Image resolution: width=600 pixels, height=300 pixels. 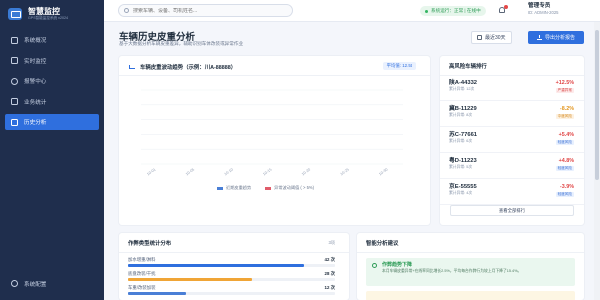 What do you see at coordinates (564, 116) in the screenshot?
I see `risk-tag: 中度风险` at bounding box center [564, 116].